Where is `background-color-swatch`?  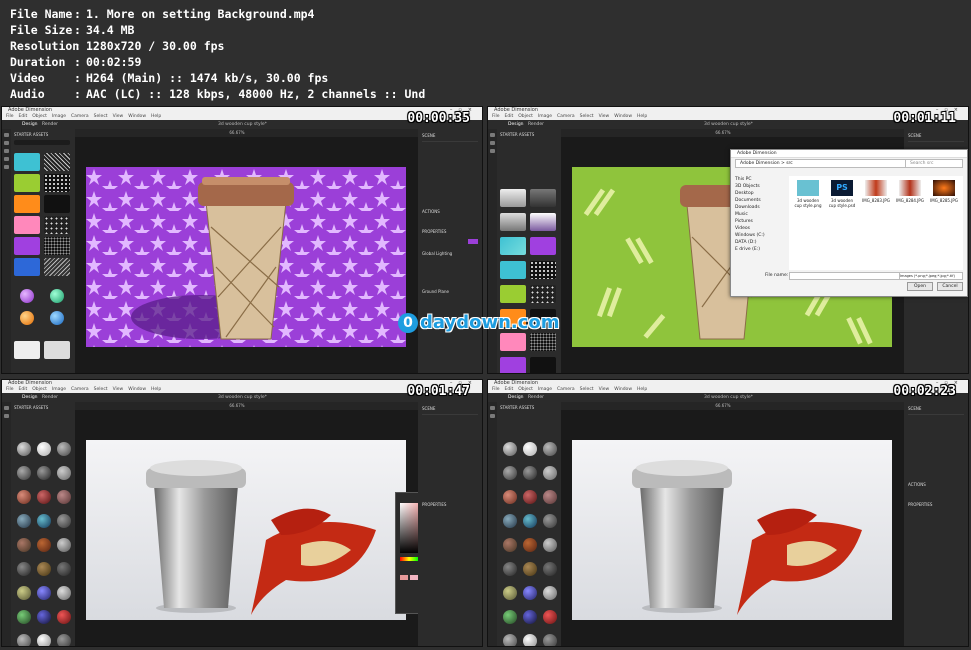
background-color-swatch is located at coordinates (473, 241).